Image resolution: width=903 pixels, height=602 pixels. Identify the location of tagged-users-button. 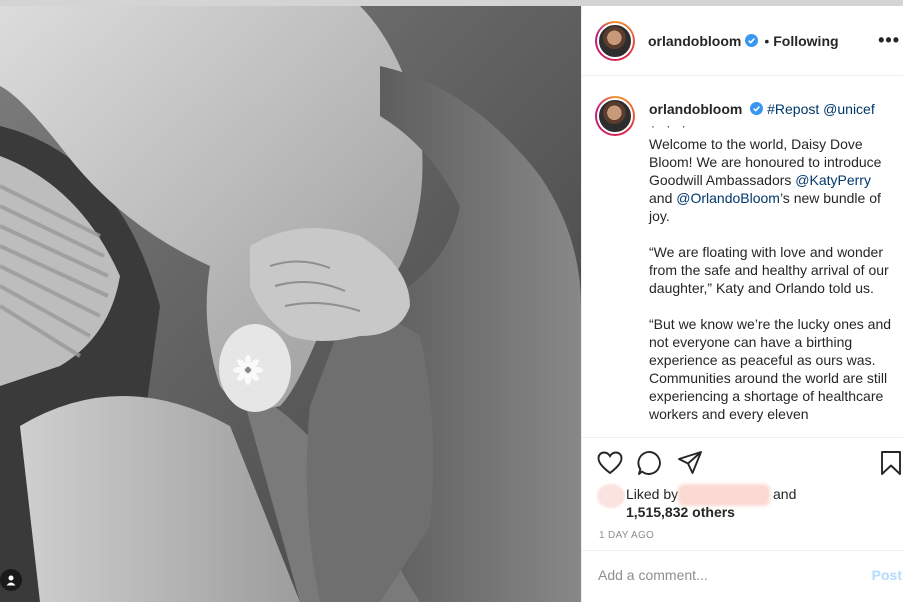
(11, 580).